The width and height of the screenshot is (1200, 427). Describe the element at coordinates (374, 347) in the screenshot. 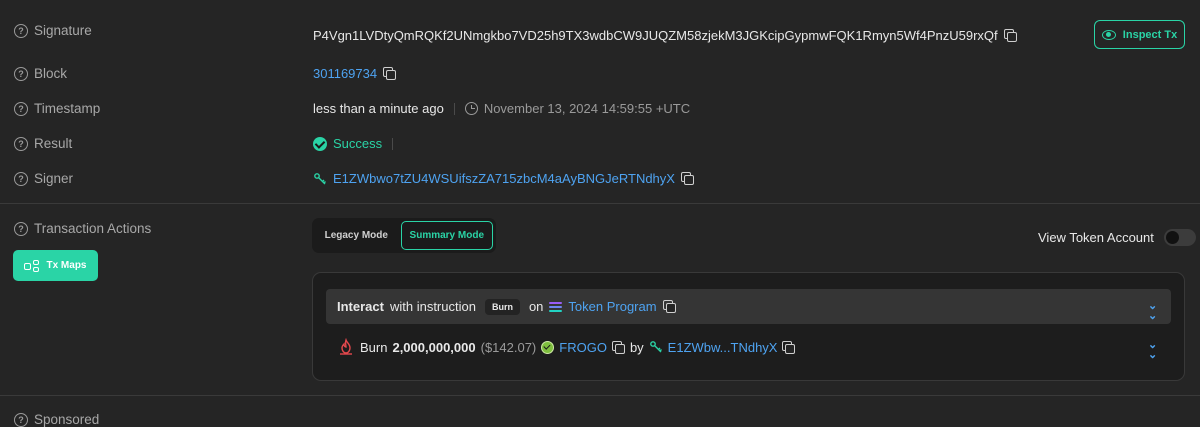

I see `burn-verb: Burn` at that location.